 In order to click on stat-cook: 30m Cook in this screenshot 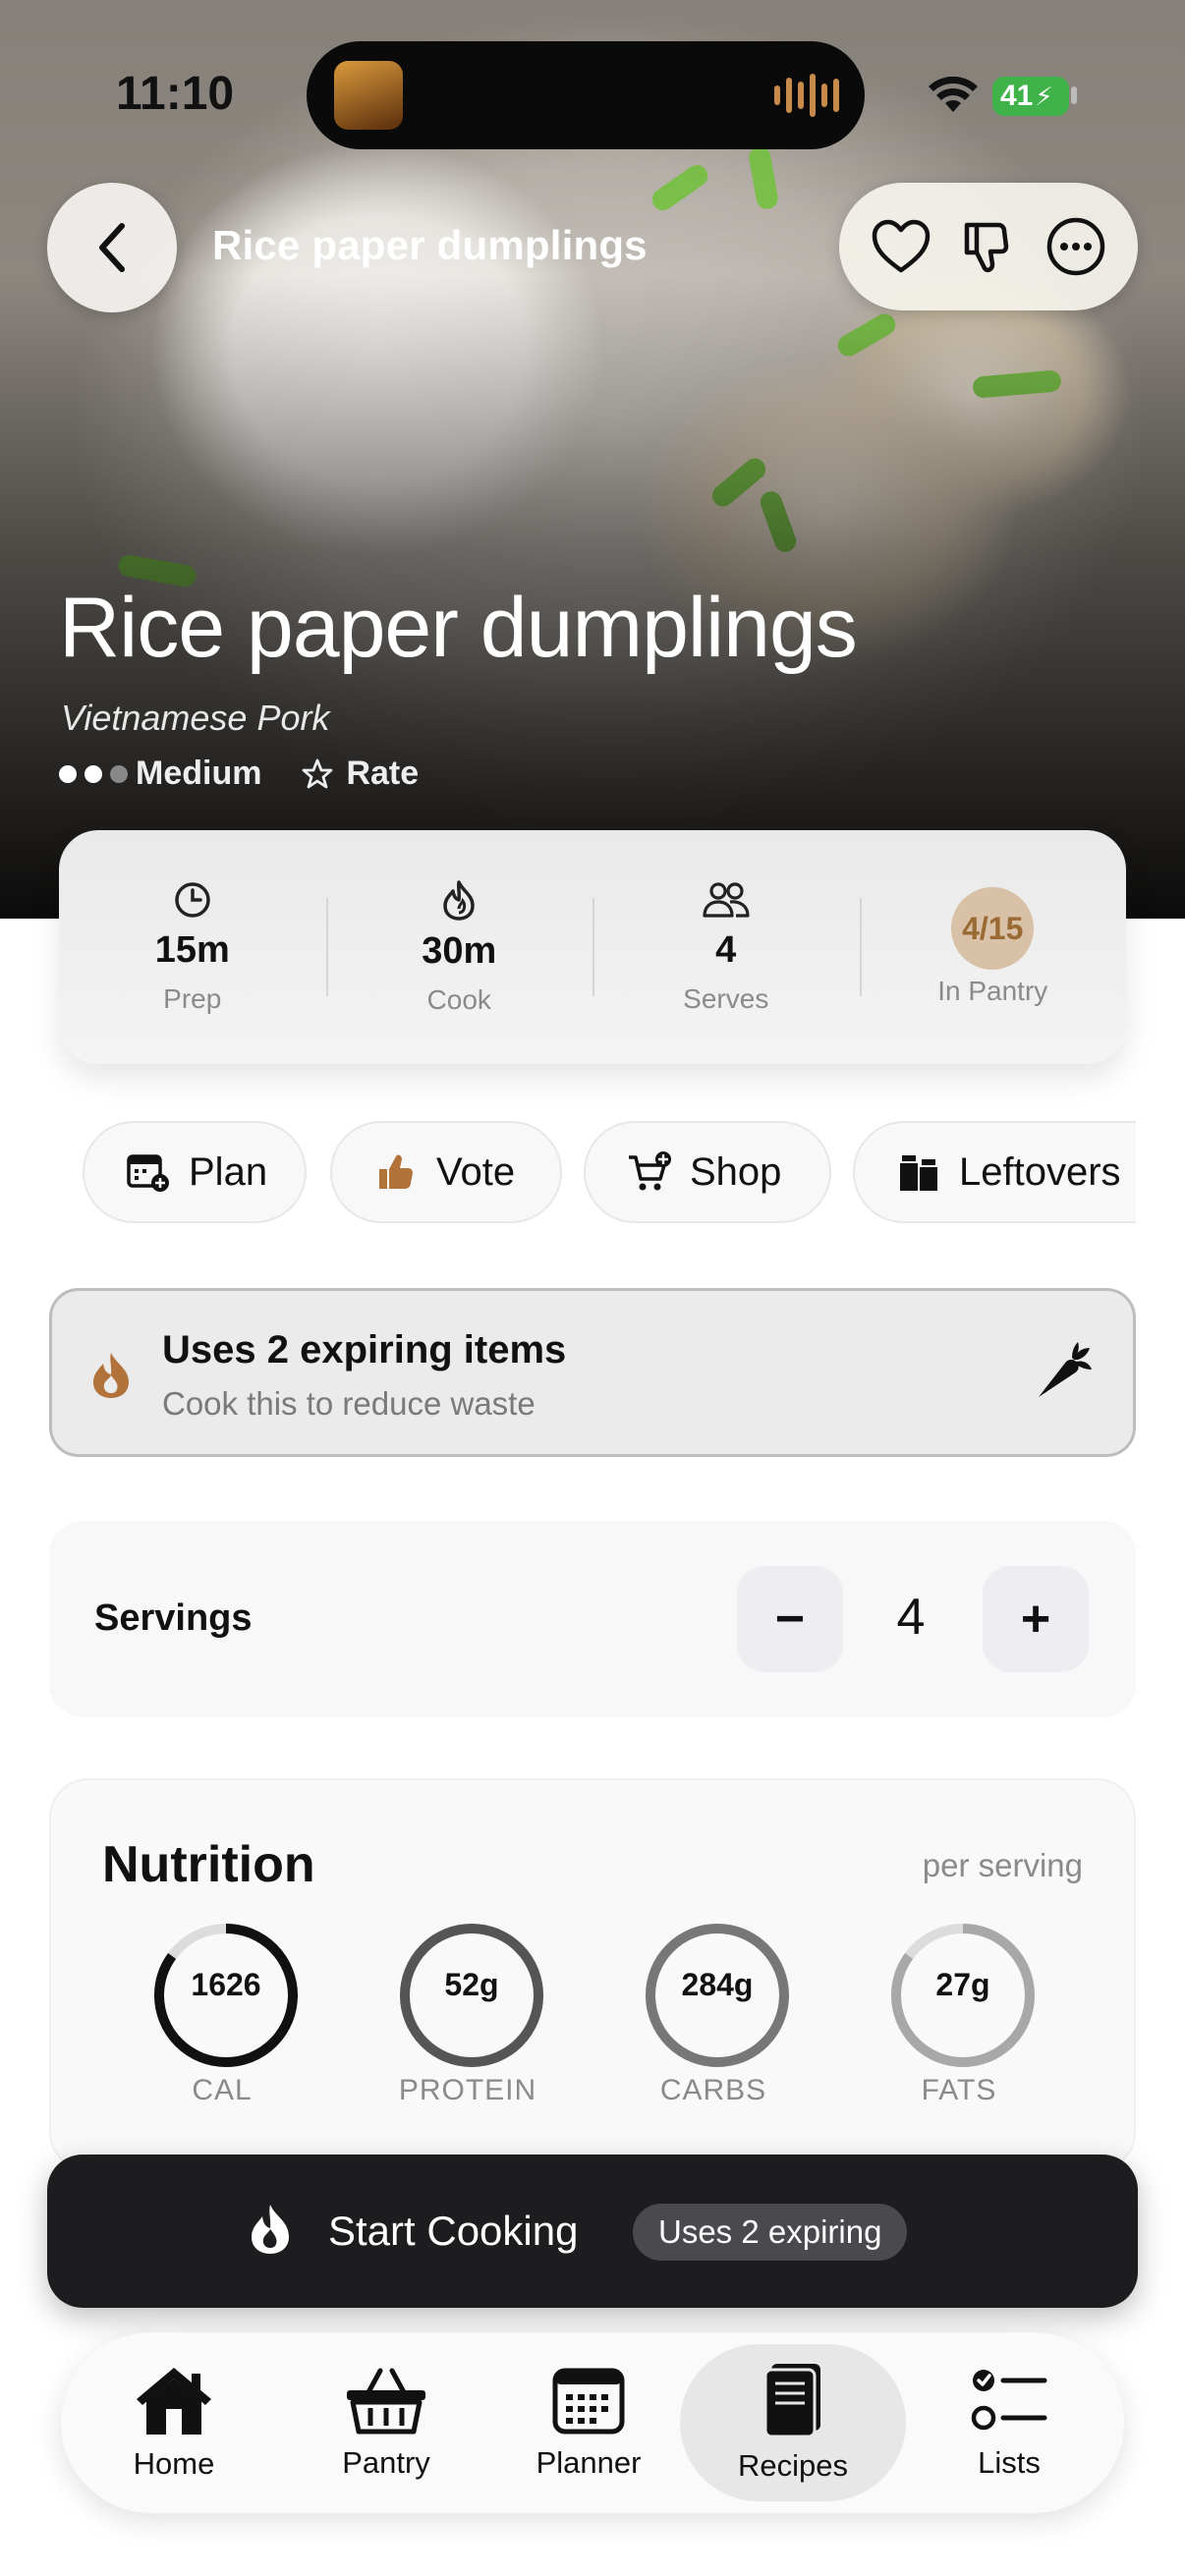, I will do `click(459, 947)`.